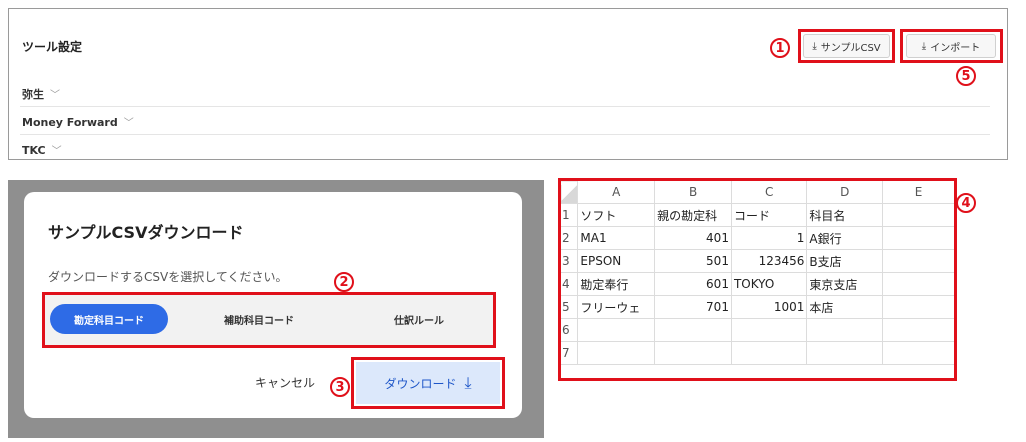 The width and height of the screenshot is (1026, 442). Describe the element at coordinates (344, 282) in the screenshot. I see `annotation-marker-2: 2` at that location.